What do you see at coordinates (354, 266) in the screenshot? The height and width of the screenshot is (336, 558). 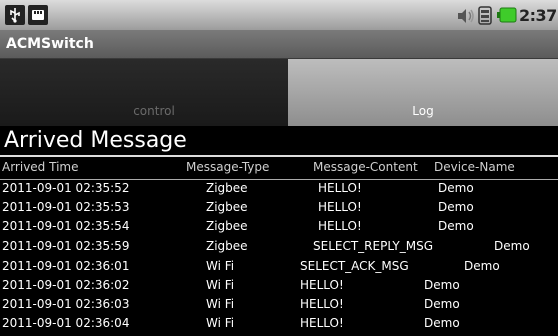 I see `cell-content: SELECT_ACK_MSG` at bounding box center [354, 266].